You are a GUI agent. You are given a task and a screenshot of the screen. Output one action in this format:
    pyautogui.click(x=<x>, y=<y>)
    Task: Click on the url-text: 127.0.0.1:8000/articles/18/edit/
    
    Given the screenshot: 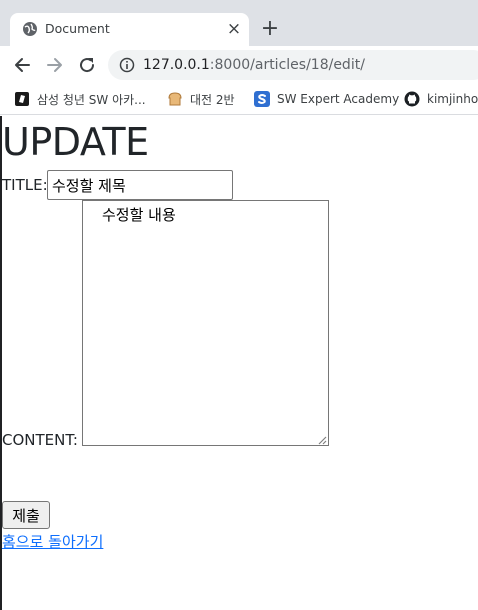 What is the action you would take?
    pyautogui.click(x=254, y=65)
    